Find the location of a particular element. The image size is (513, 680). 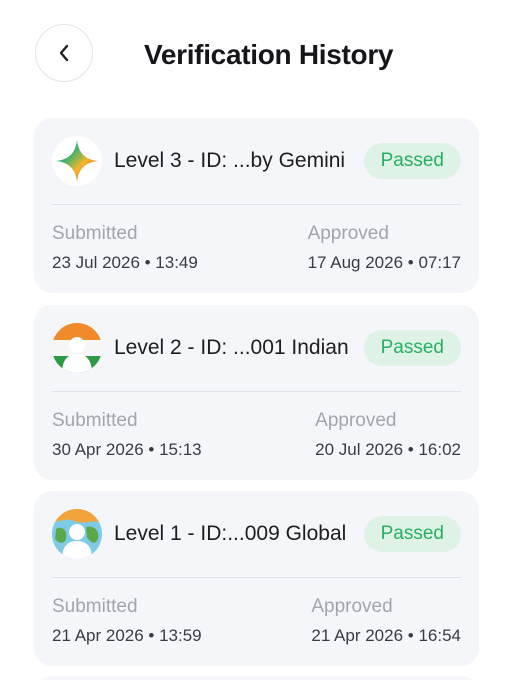

submitted-value: 30 Apr 2026 • 15:13 is located at coordinates (127, 449).